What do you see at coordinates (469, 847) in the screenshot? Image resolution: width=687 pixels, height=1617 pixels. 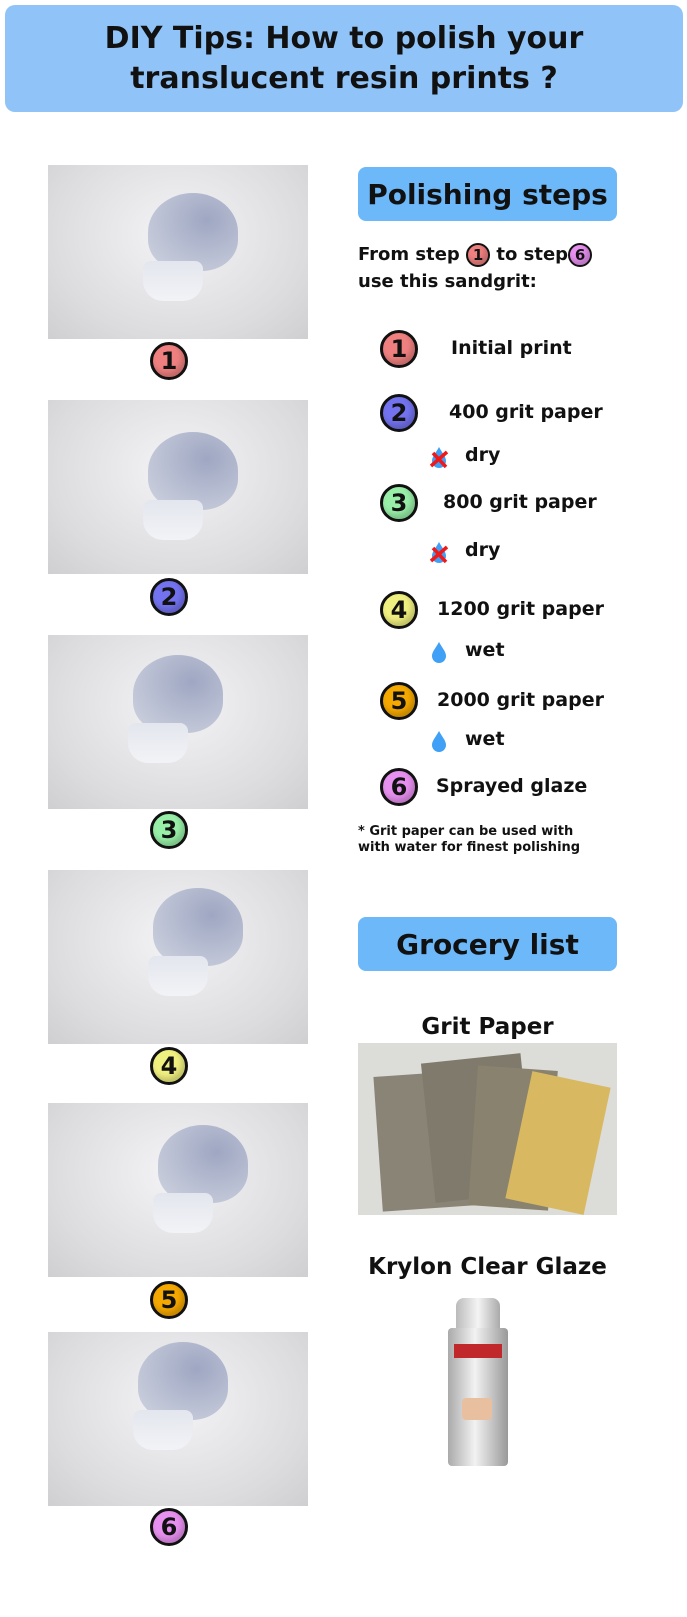 I see `note-line-2: with water for finest polishing` at bounding box center [469, 847].